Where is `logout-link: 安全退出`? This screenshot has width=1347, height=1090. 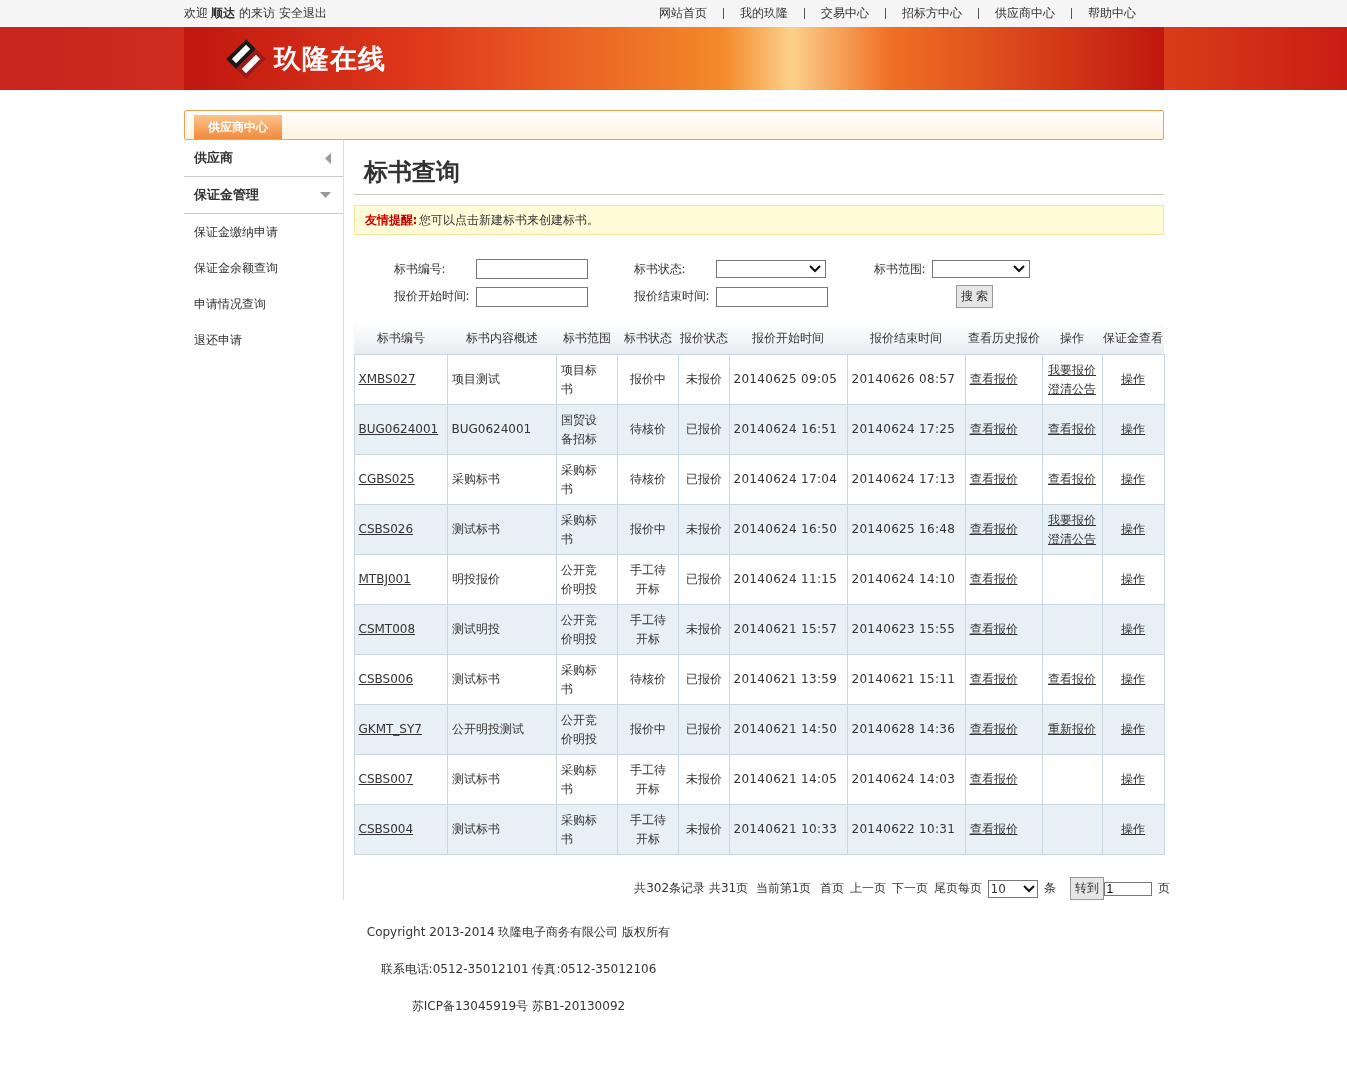 logout-link: 安全退出 is located at coordinates (303, 13).